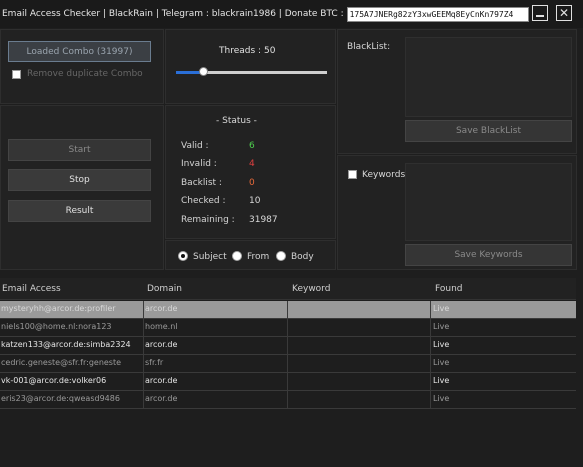  I want to click on table-row: niels100@home.nl:nora123 home.nl Live, so click(288, 328).